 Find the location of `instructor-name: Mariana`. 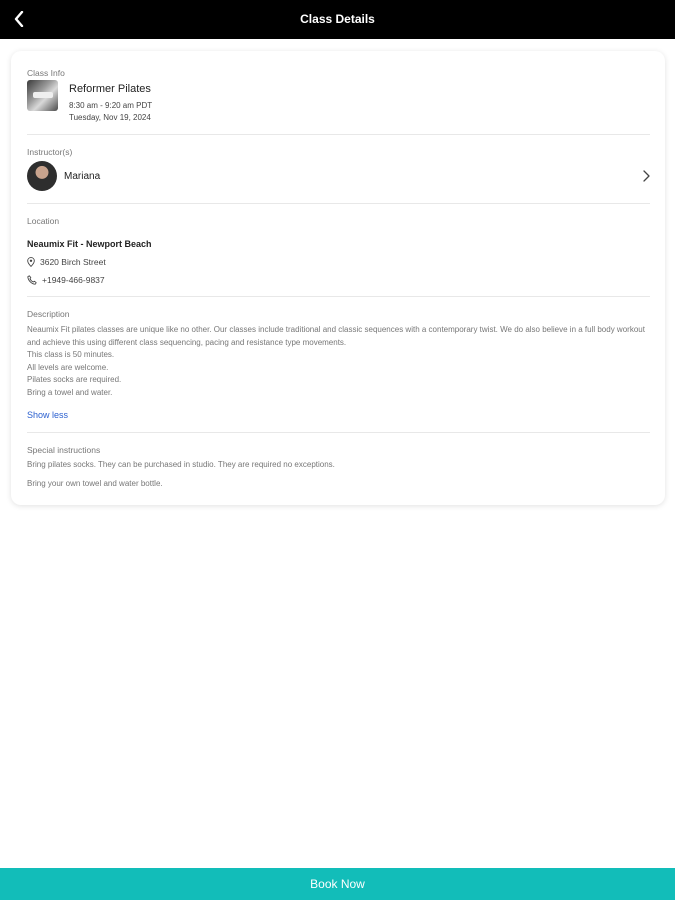

instructor-name: Mariana is located at coordinates (82, 176).